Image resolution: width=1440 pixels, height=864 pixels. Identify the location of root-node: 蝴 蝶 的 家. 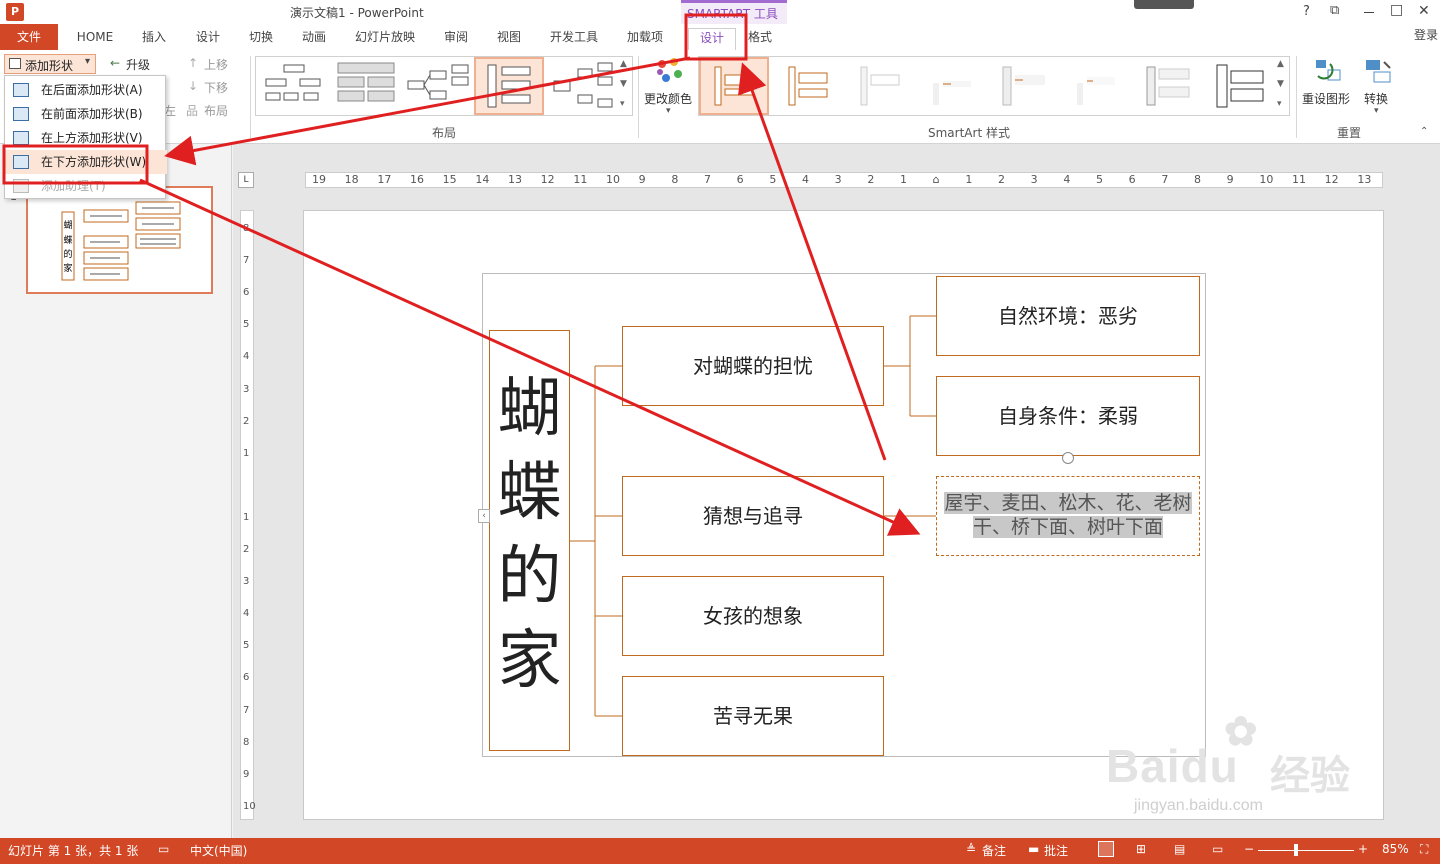
(529, 540).